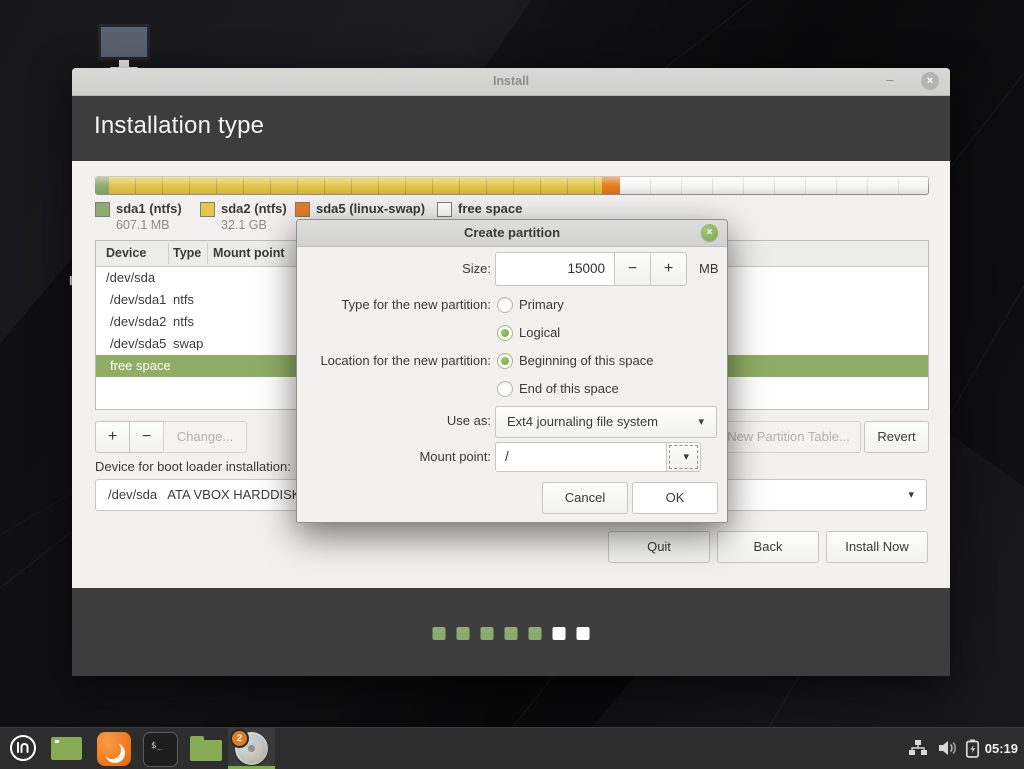 The image size is (1024, 769). What do you see at coordinates (768, 547) in the screenshot?
I see `back-button: Back` at bounding box center [768, 547].